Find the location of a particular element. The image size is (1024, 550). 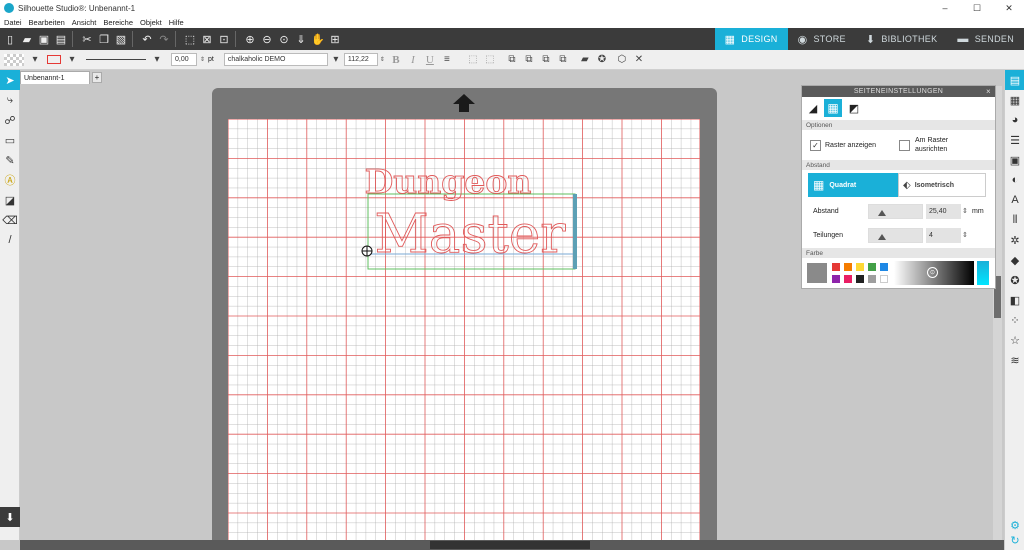

line-width-field: 0,00 is located at coordinates (184, 59).